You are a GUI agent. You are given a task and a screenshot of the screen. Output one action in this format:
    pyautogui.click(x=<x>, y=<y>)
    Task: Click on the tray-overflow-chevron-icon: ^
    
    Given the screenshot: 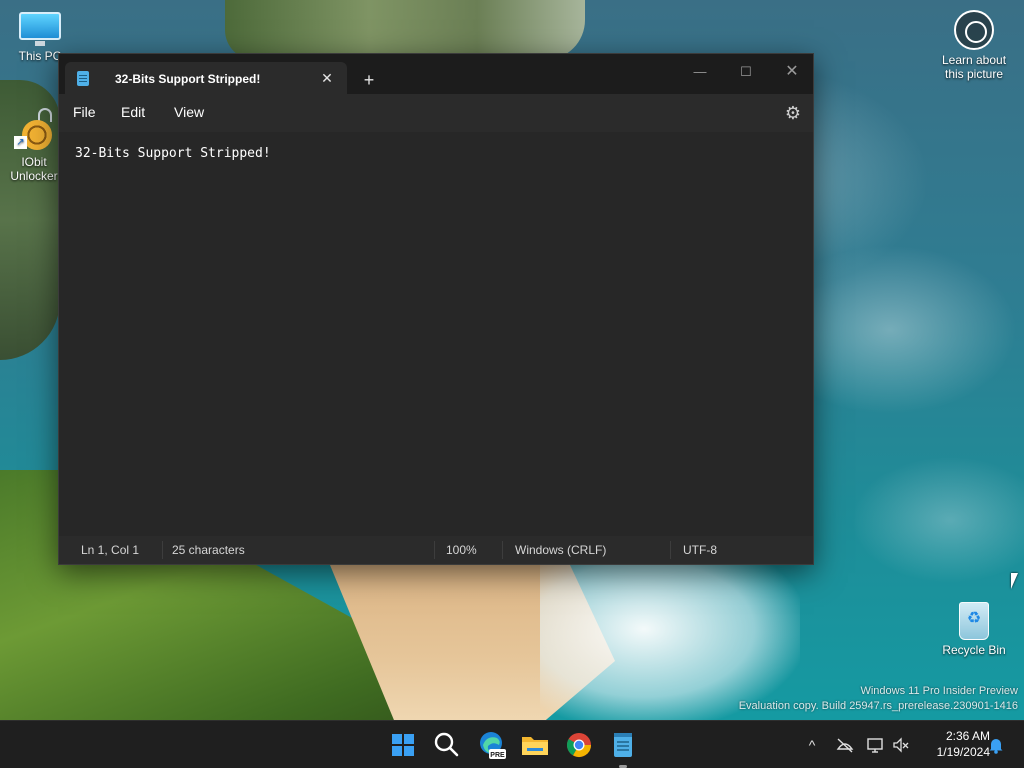 What is the action you would take?
    pyautogui.click(x=812, y=745)
    